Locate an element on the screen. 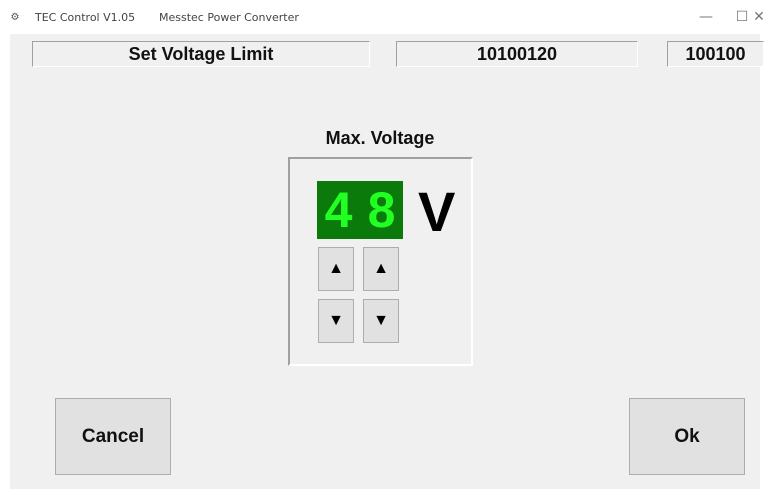 The height and width of the screenshot is (489, 770). page-title: Set Voltage Limit is located at coordinates (201, 54).